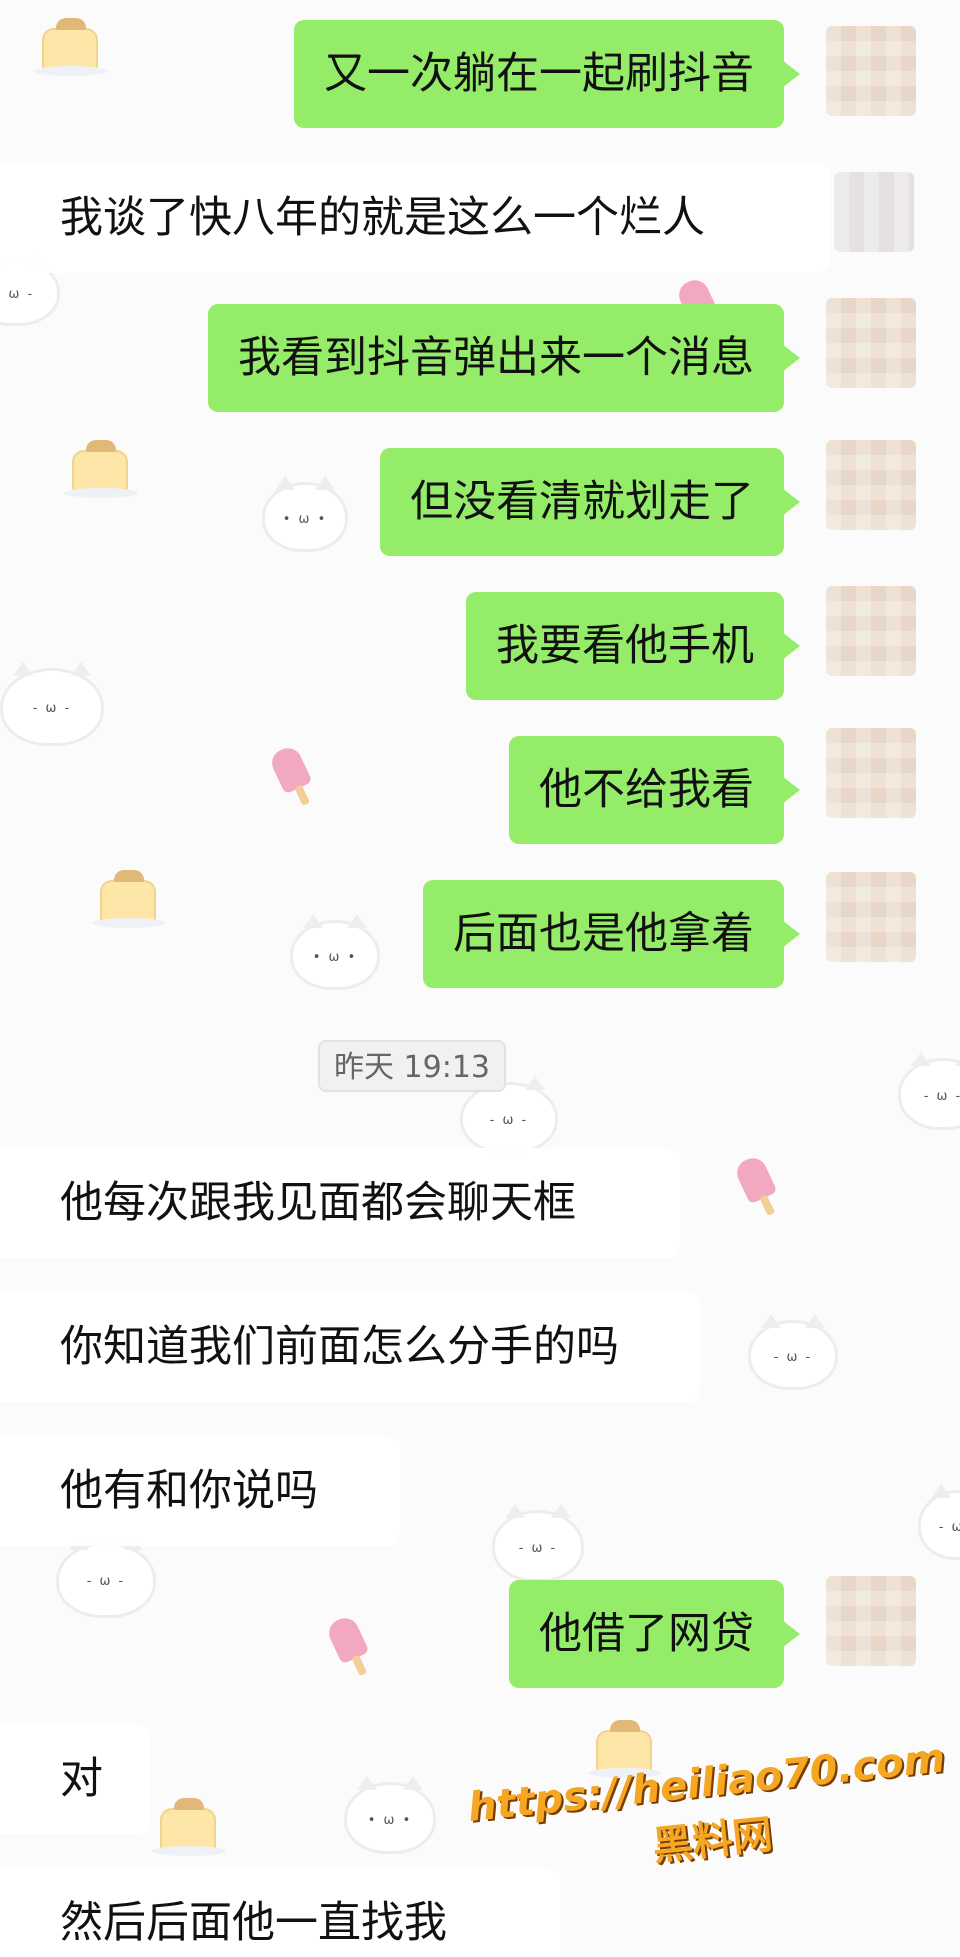 Image resolution: width=960 pixels, height=1957 pixels. I want to click on sent-message-bubble: 我要看他手机, so click(633, 646).